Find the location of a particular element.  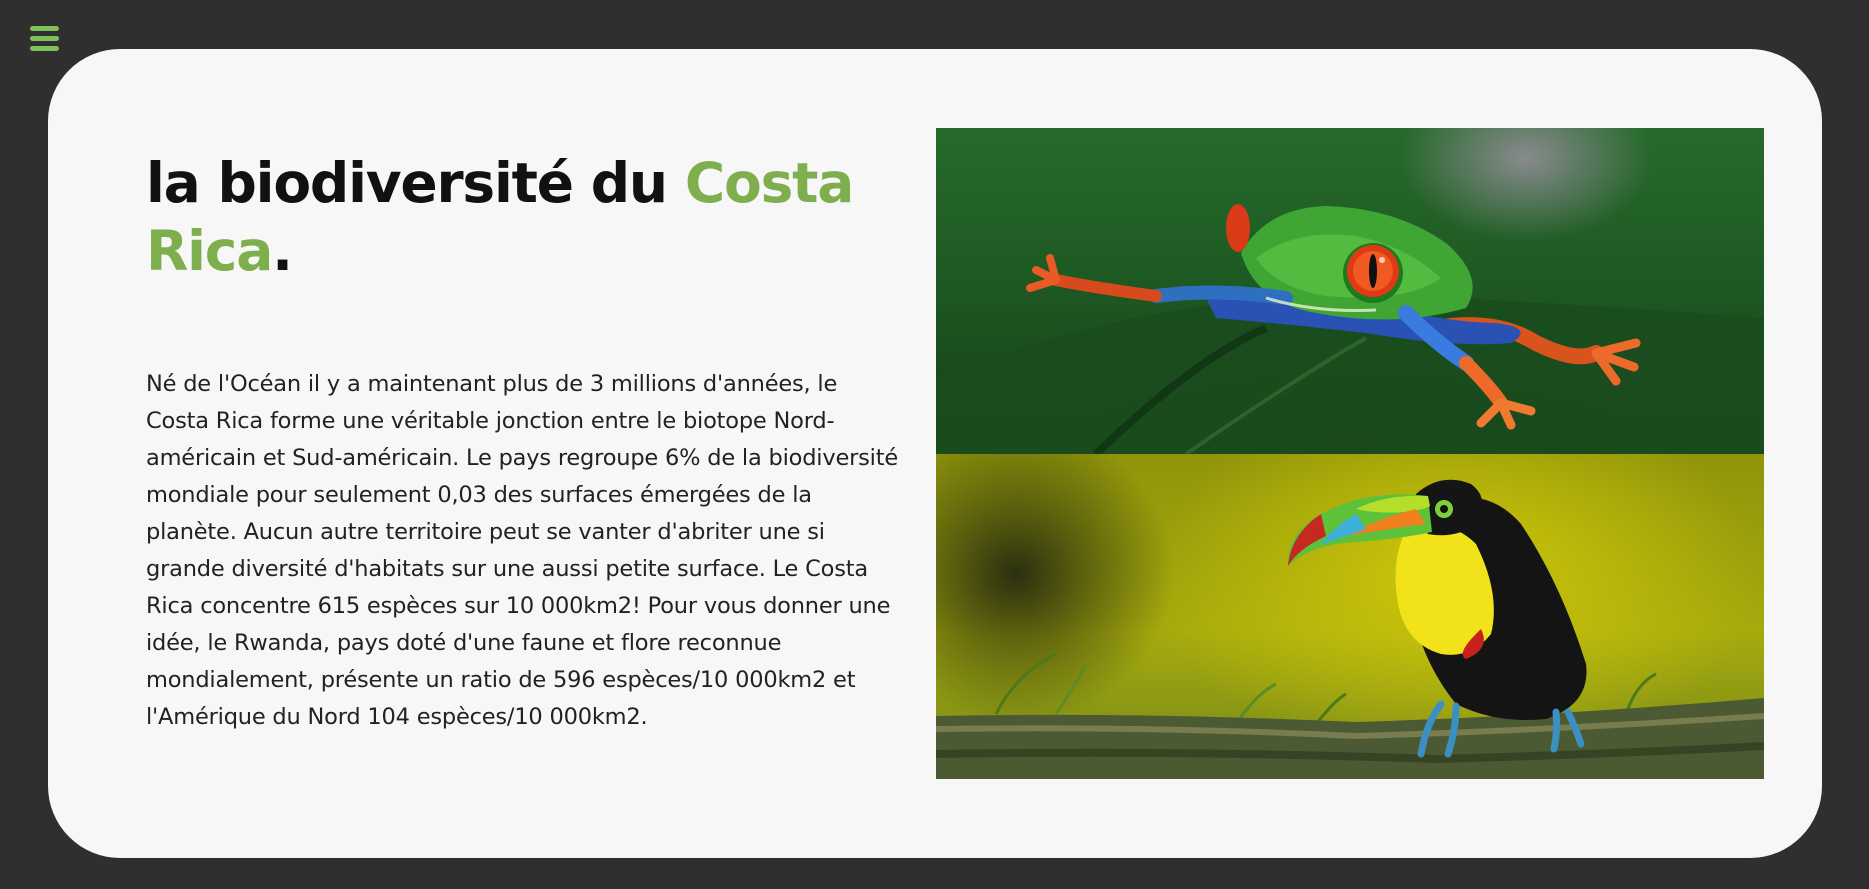

frog-illustration is located at coordinates (1350, 329).